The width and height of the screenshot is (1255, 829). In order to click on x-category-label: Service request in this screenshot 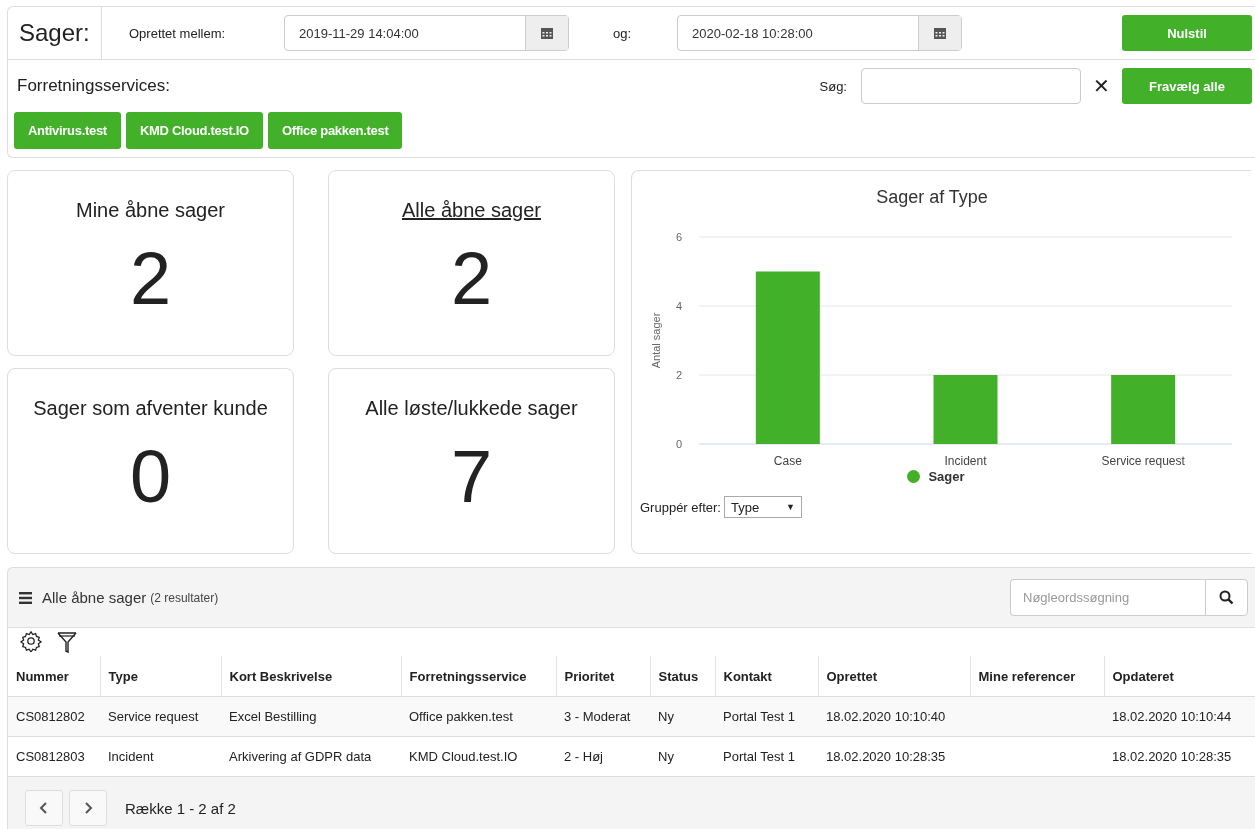, I will do `click(1143, 461)`.